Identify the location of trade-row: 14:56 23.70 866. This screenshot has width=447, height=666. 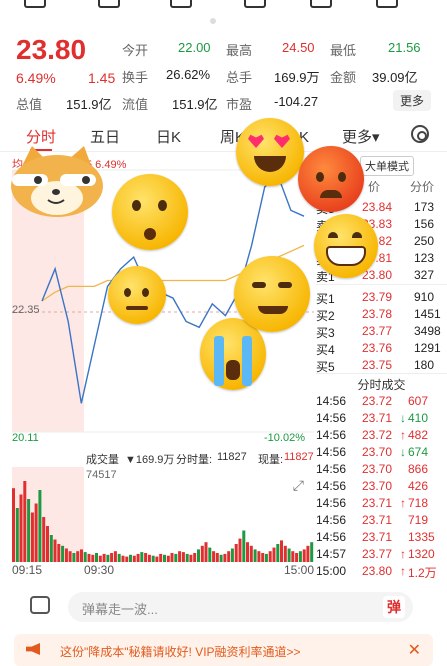
(381, 470).